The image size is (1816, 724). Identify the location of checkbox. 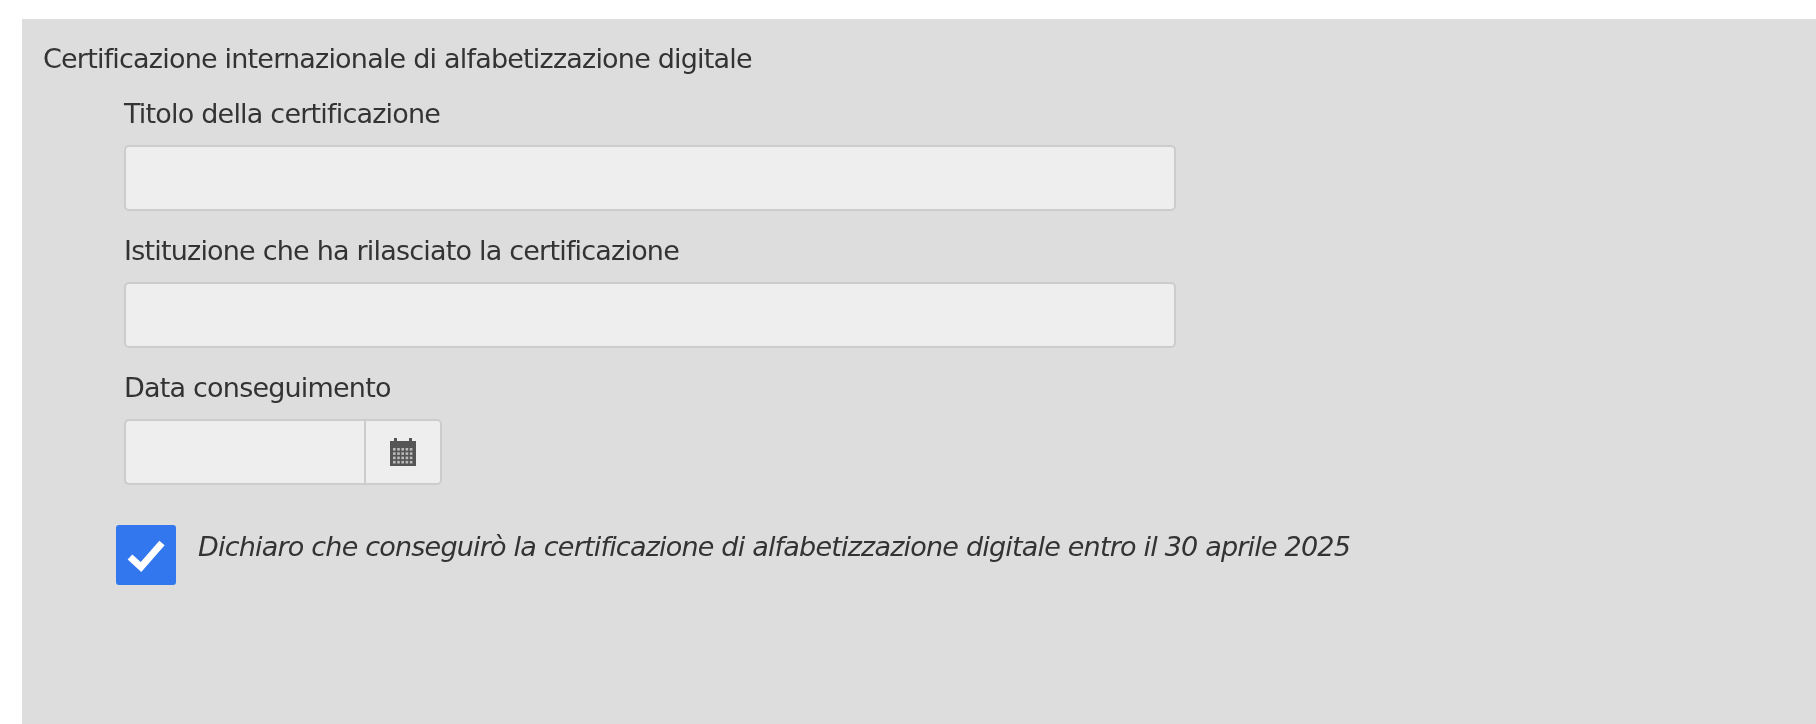
(146, 555).